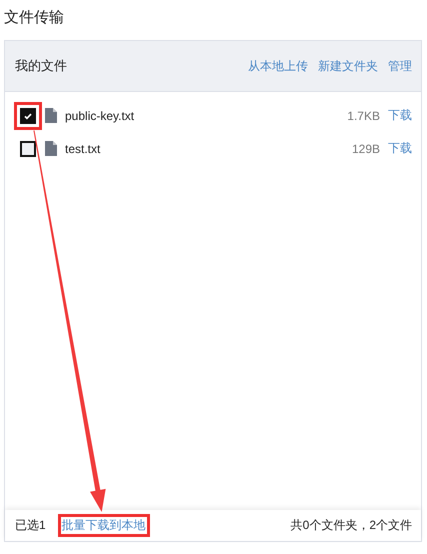 Image resolution: width=427 pixels, height=554 pixels. Describe the element at coordinates (34, 18) in the screenshot. I see `page-title: 文件传输` at that location.